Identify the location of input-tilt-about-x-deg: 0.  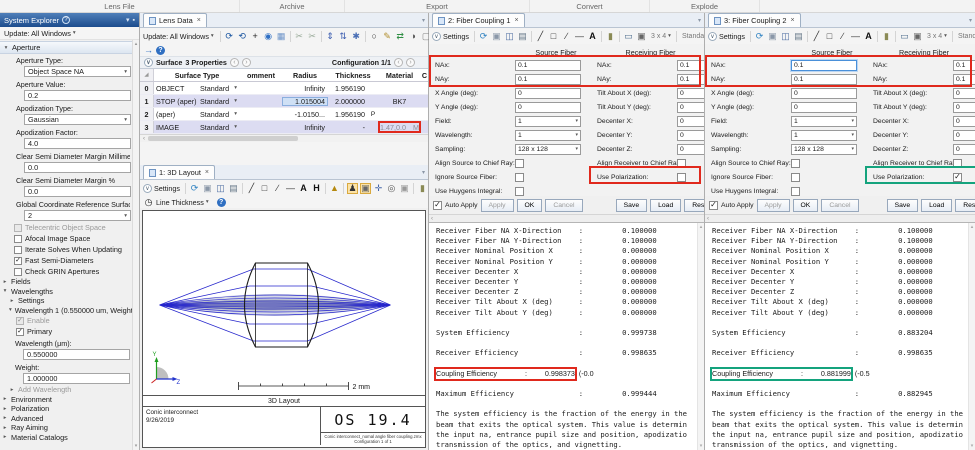
(964, 93).